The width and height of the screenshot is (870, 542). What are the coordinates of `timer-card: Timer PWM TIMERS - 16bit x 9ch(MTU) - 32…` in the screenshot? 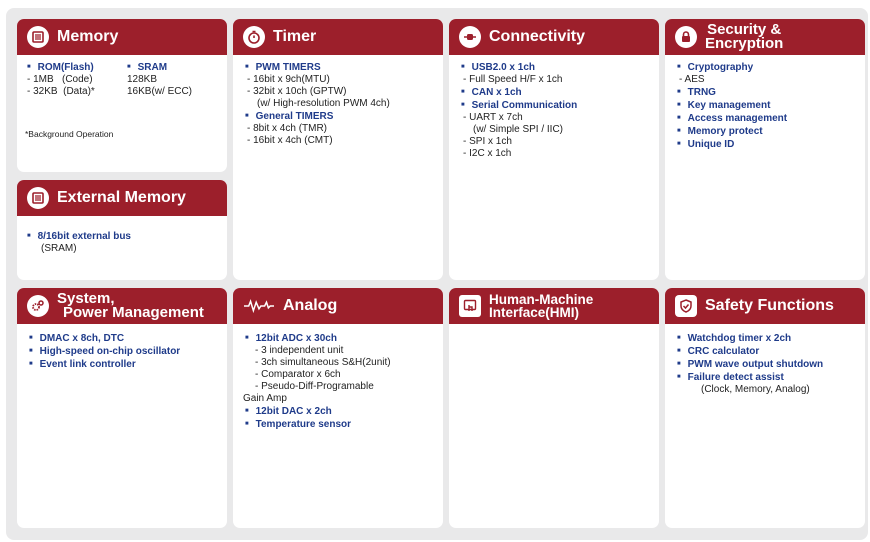 It's located at (338, 149).